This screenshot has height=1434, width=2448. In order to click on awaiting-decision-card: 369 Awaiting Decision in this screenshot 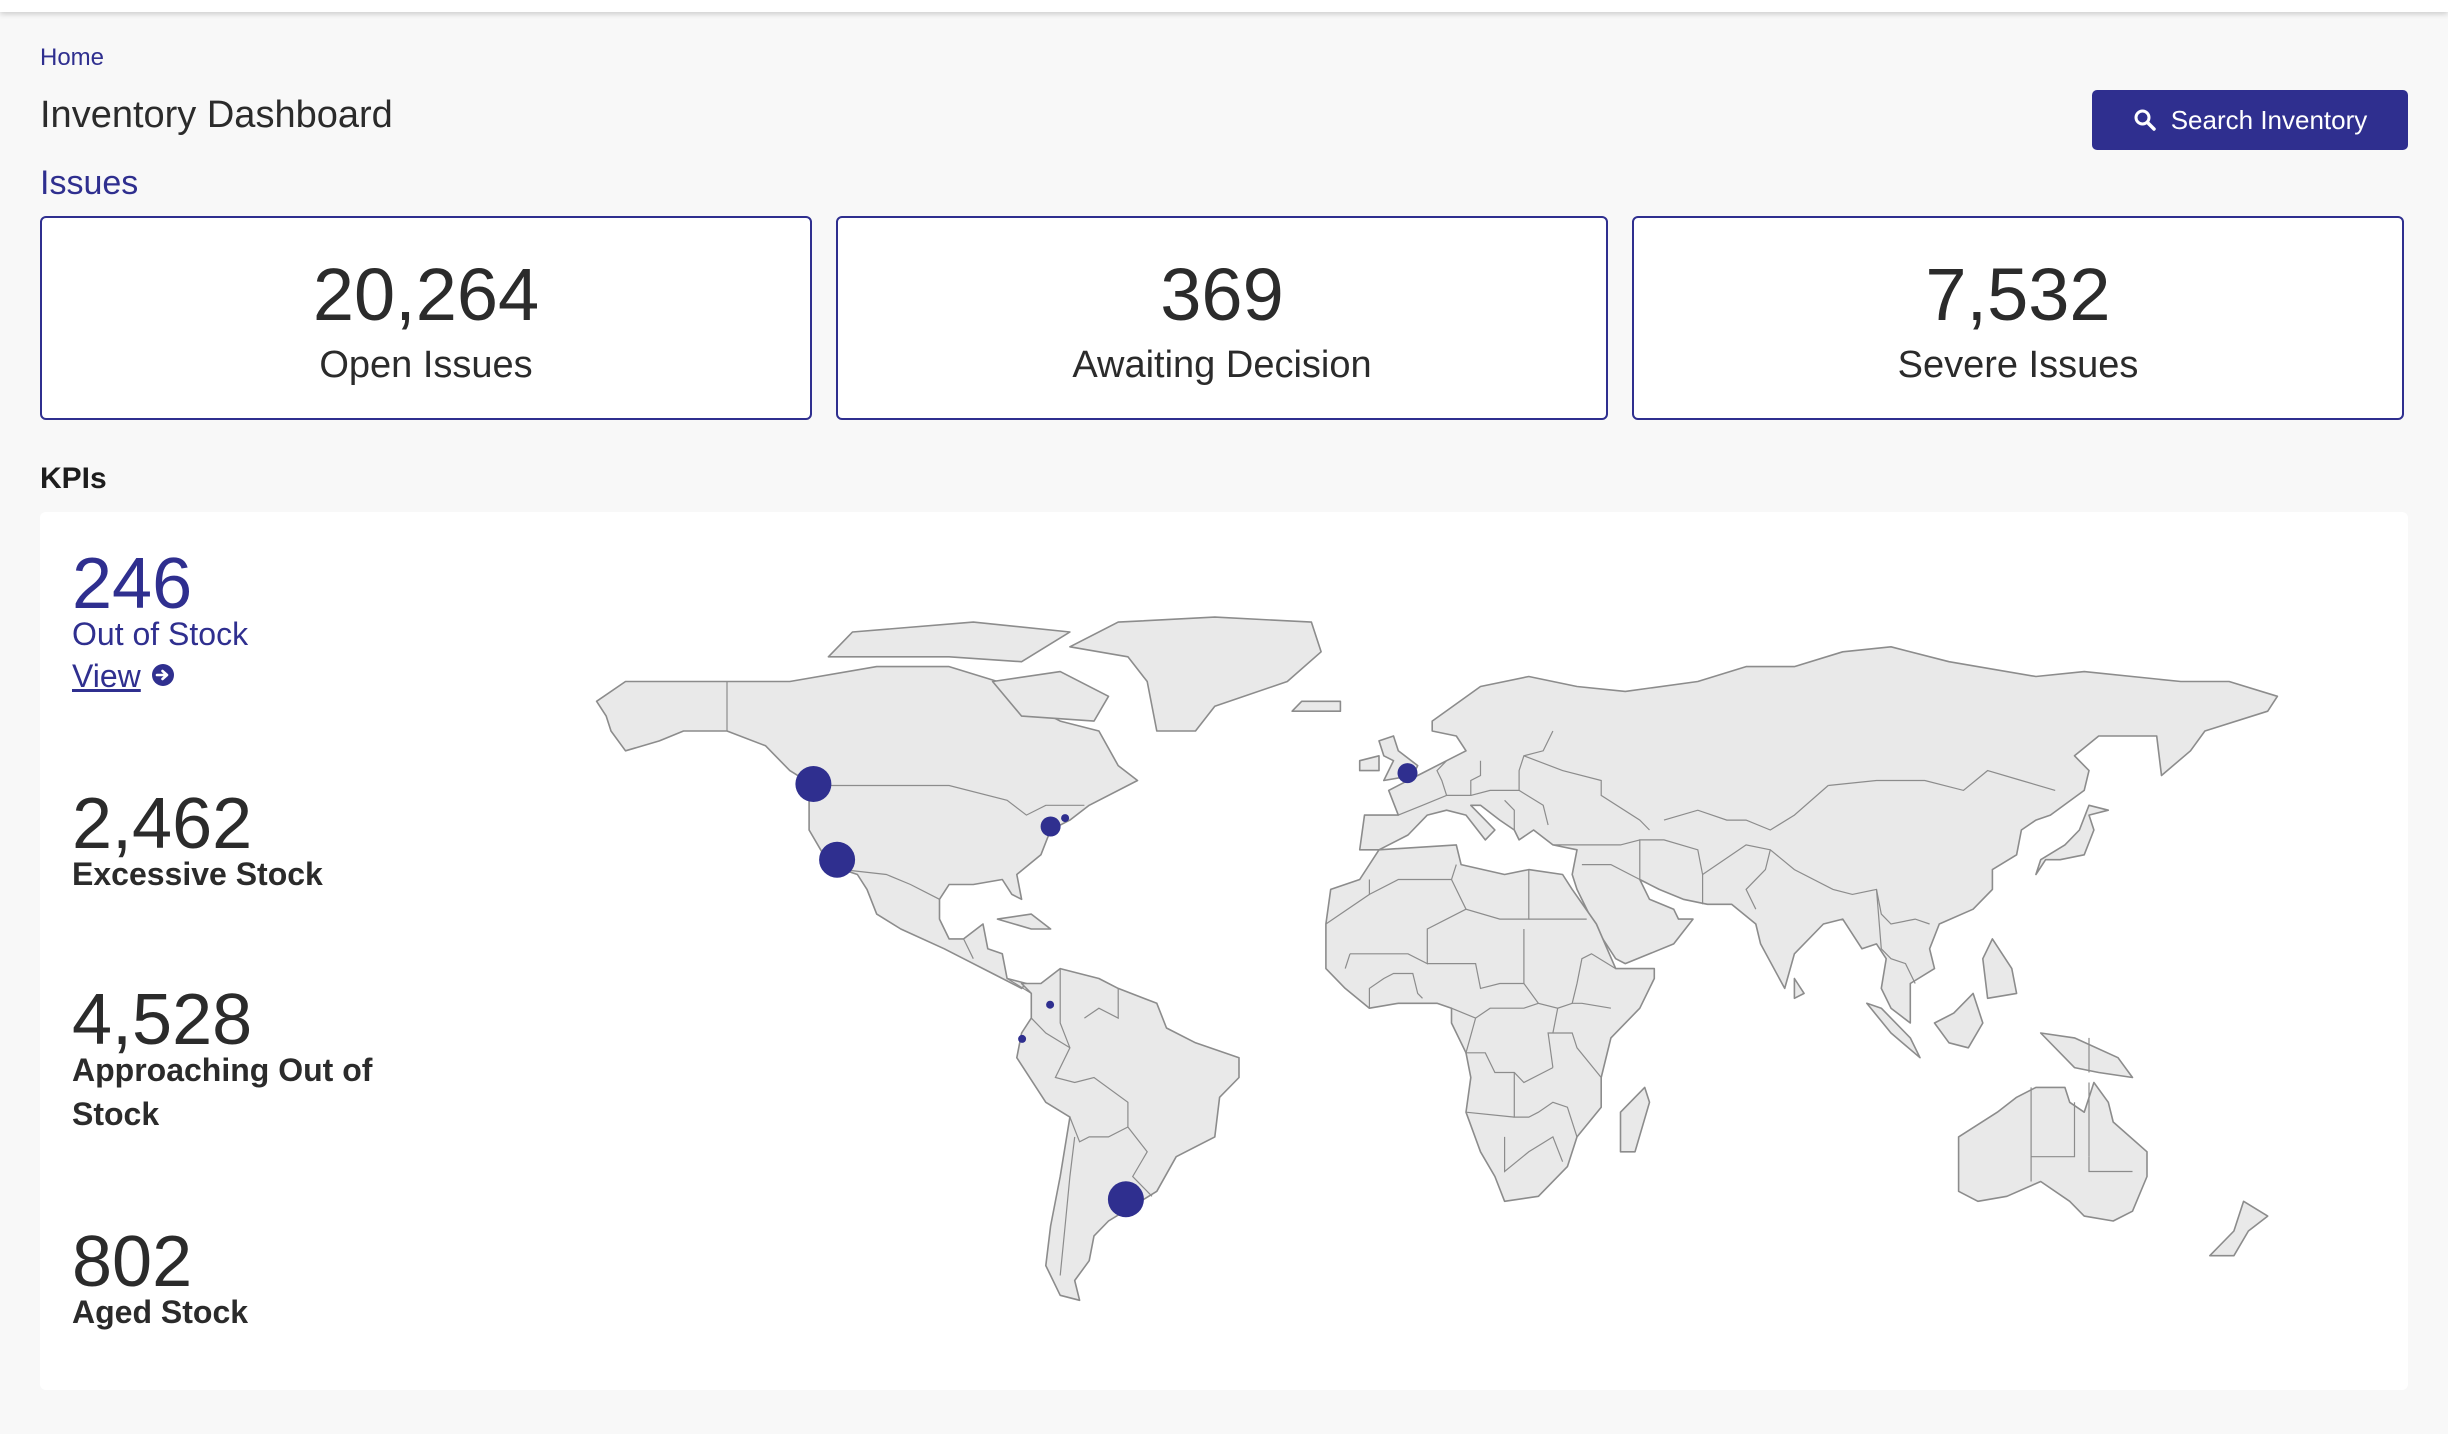, I will do `click(1222, 318)`.